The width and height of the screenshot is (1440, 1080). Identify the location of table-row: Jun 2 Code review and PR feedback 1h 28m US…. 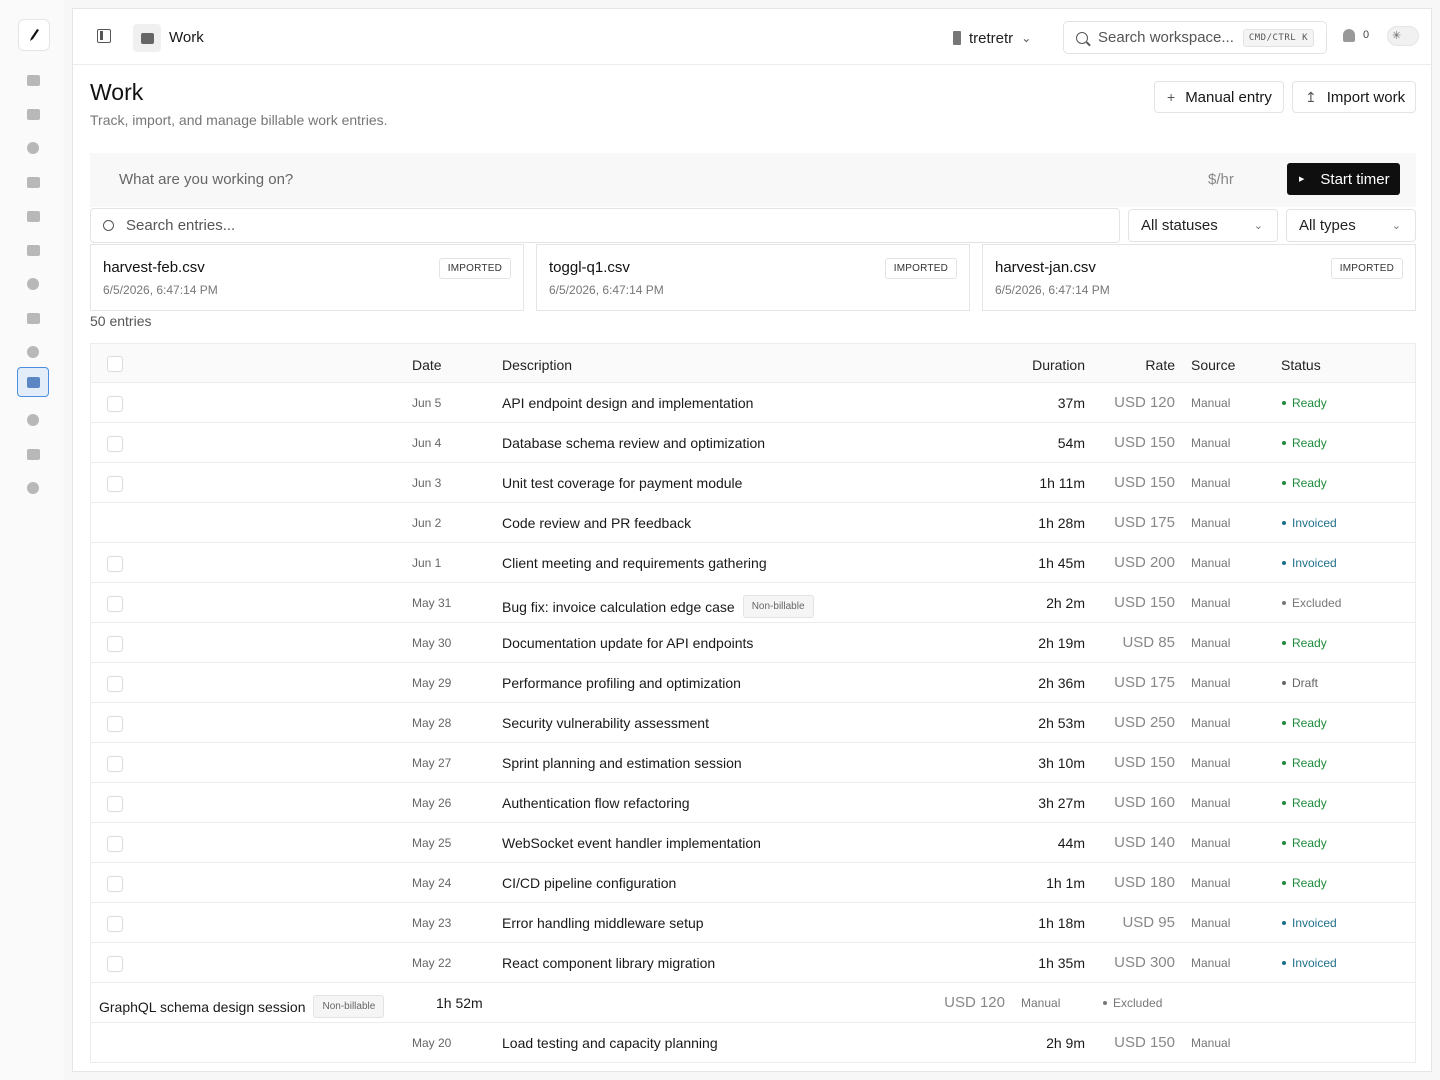
(753, 523).